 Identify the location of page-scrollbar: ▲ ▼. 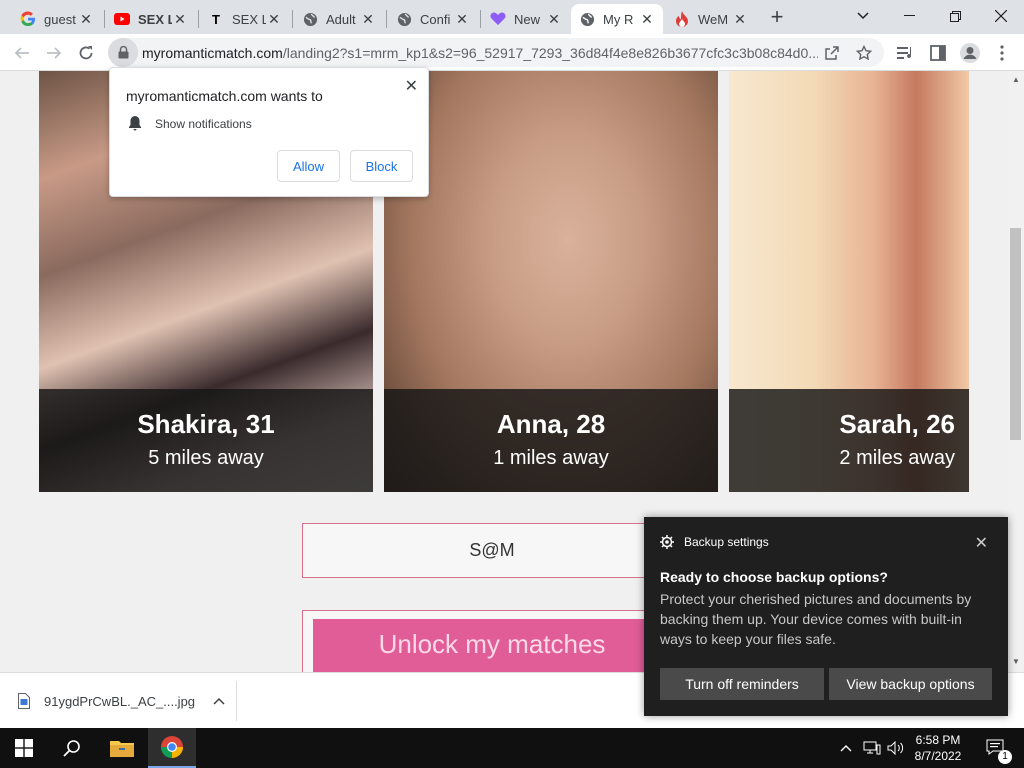
(1016, 371).